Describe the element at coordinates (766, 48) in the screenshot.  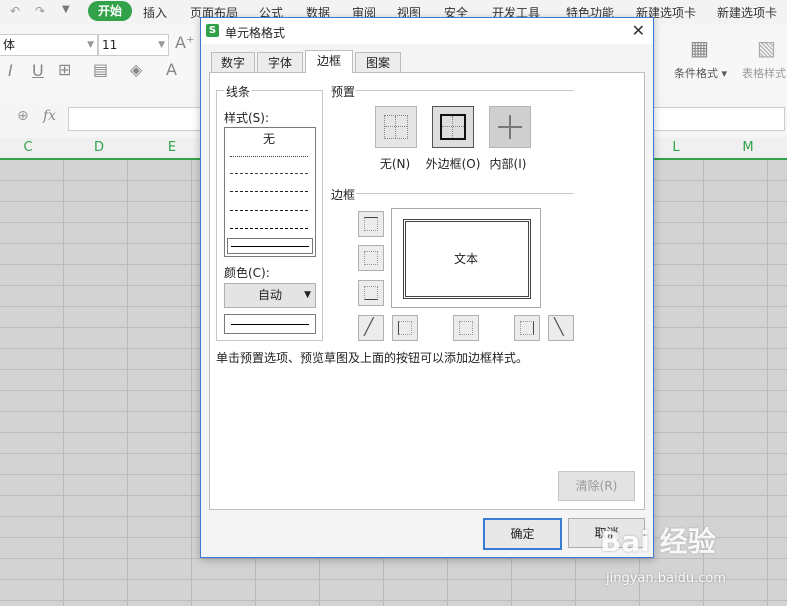
I see `table-style-icon: ▧` at that location.